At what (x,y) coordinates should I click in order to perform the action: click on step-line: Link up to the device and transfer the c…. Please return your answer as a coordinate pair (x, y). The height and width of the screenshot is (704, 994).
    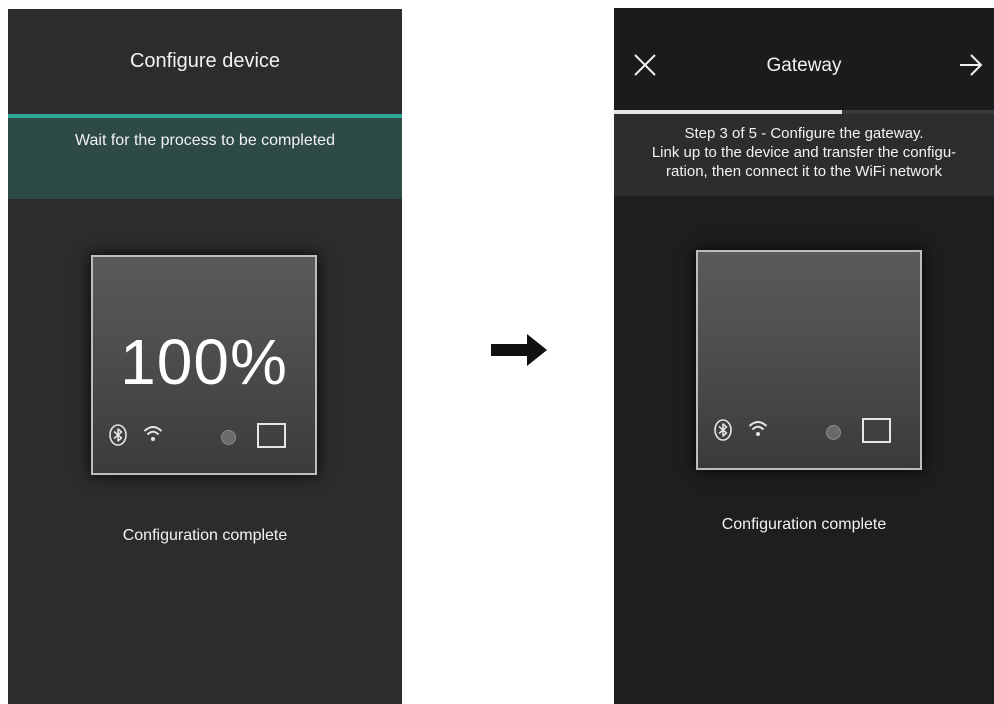
    Looking at the image, I should click on (804, 152).